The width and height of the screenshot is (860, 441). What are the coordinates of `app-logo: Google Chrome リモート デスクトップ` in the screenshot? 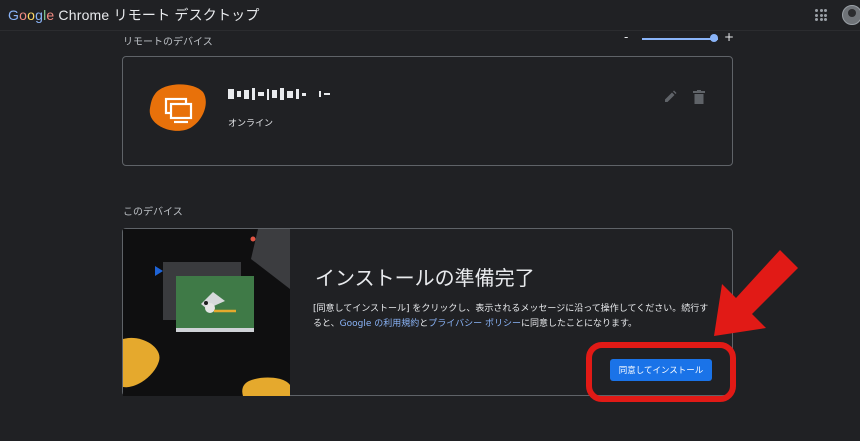 It's located at (134, 15).